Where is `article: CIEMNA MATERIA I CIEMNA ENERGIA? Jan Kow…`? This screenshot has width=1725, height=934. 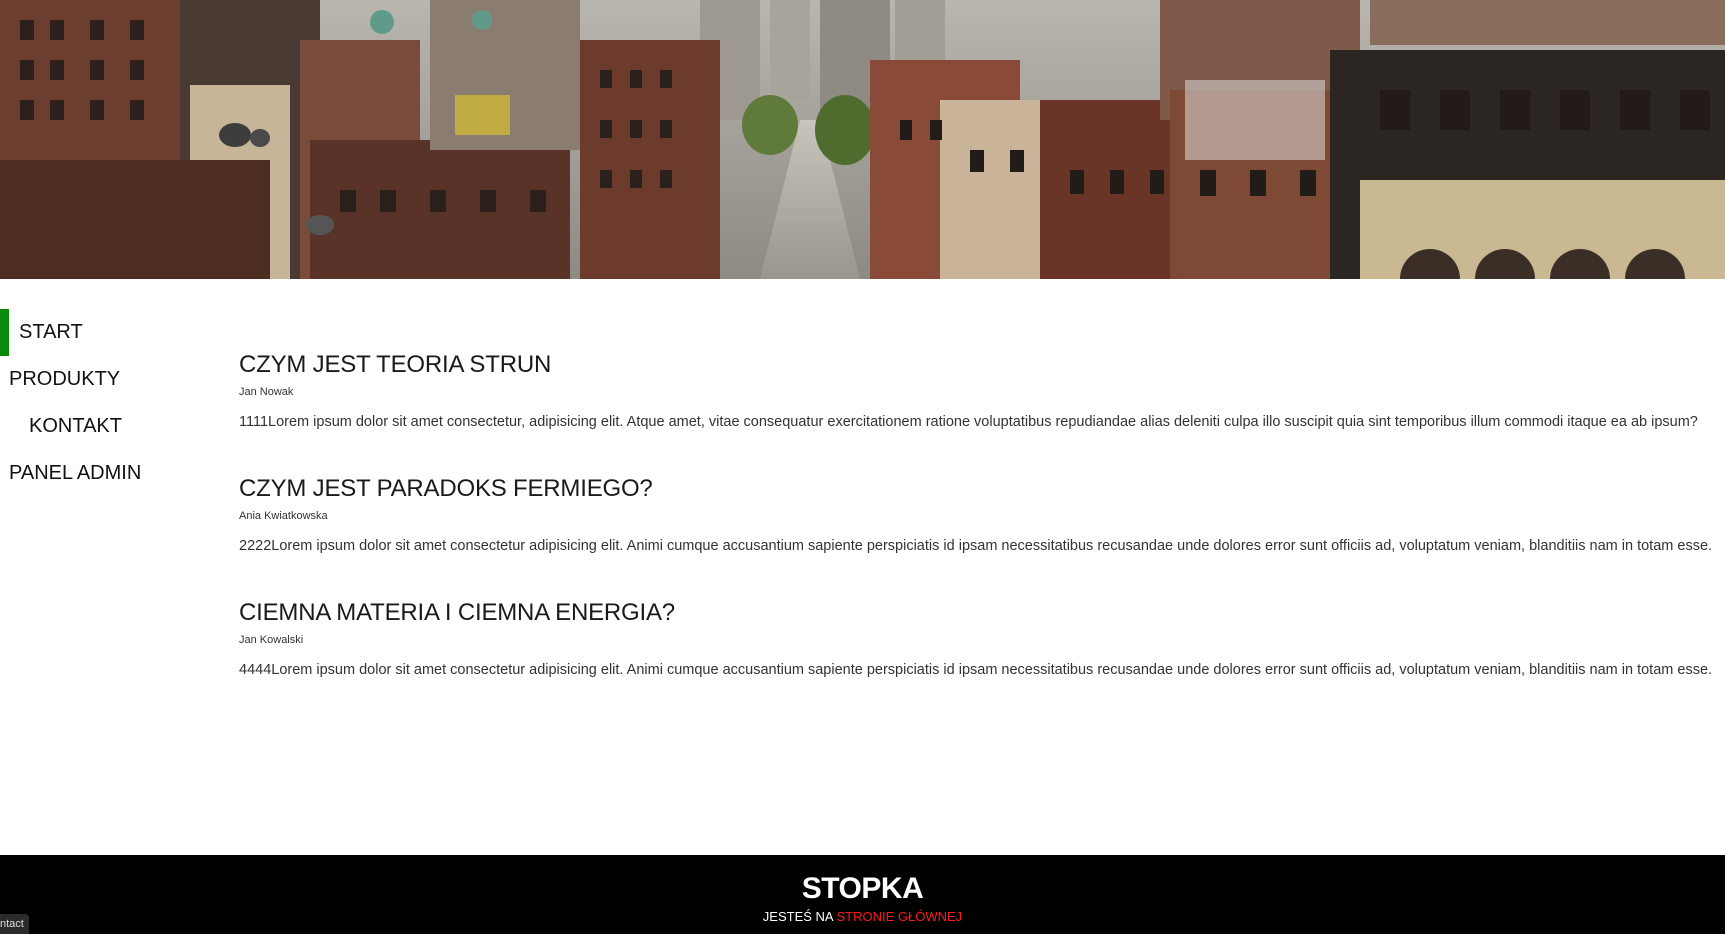
article: CIEMNA MATERIA I CIEMNA ENERGIA? Jan Kow… is located at coordinates (979, 638).